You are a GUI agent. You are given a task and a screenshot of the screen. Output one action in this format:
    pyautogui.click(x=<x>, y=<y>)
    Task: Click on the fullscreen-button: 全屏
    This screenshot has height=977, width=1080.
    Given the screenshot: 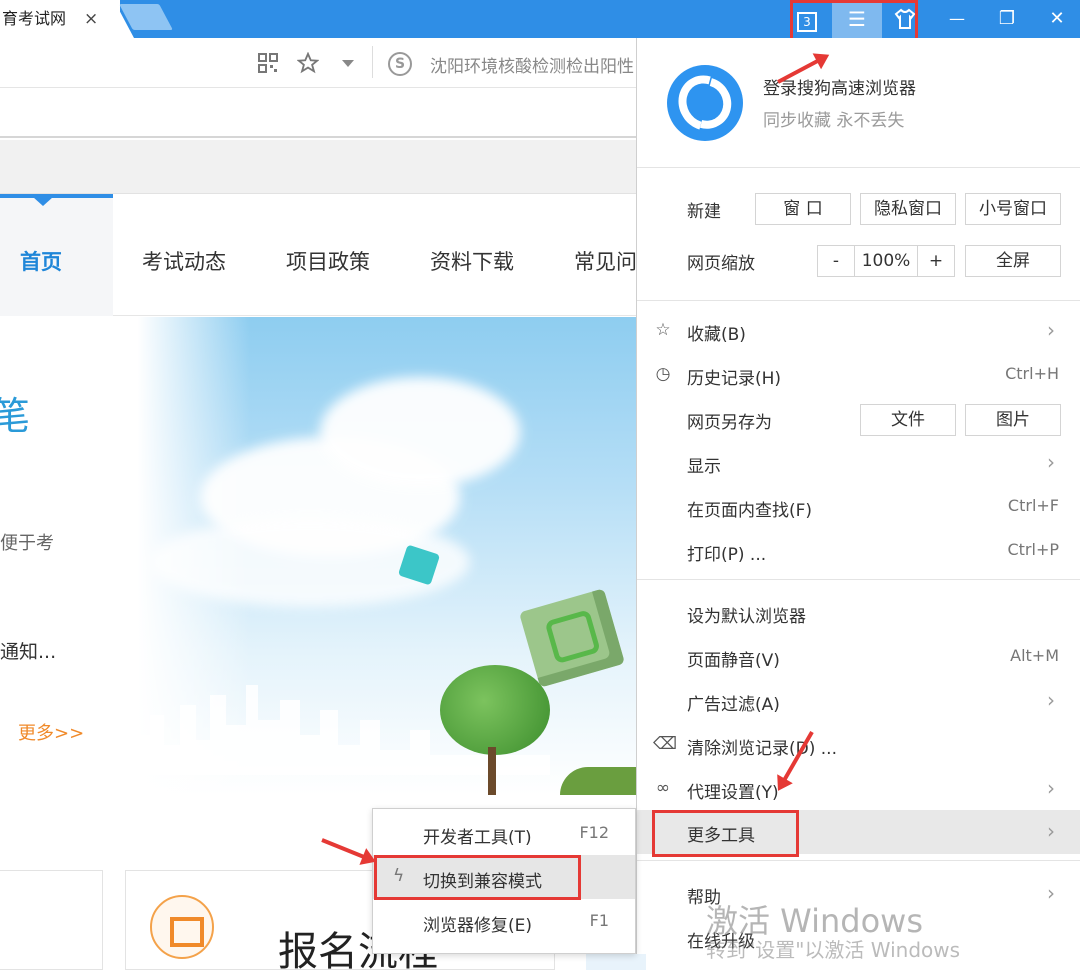 What is the action you would take?
    pyautogui.click(x=1013, y=261)
    